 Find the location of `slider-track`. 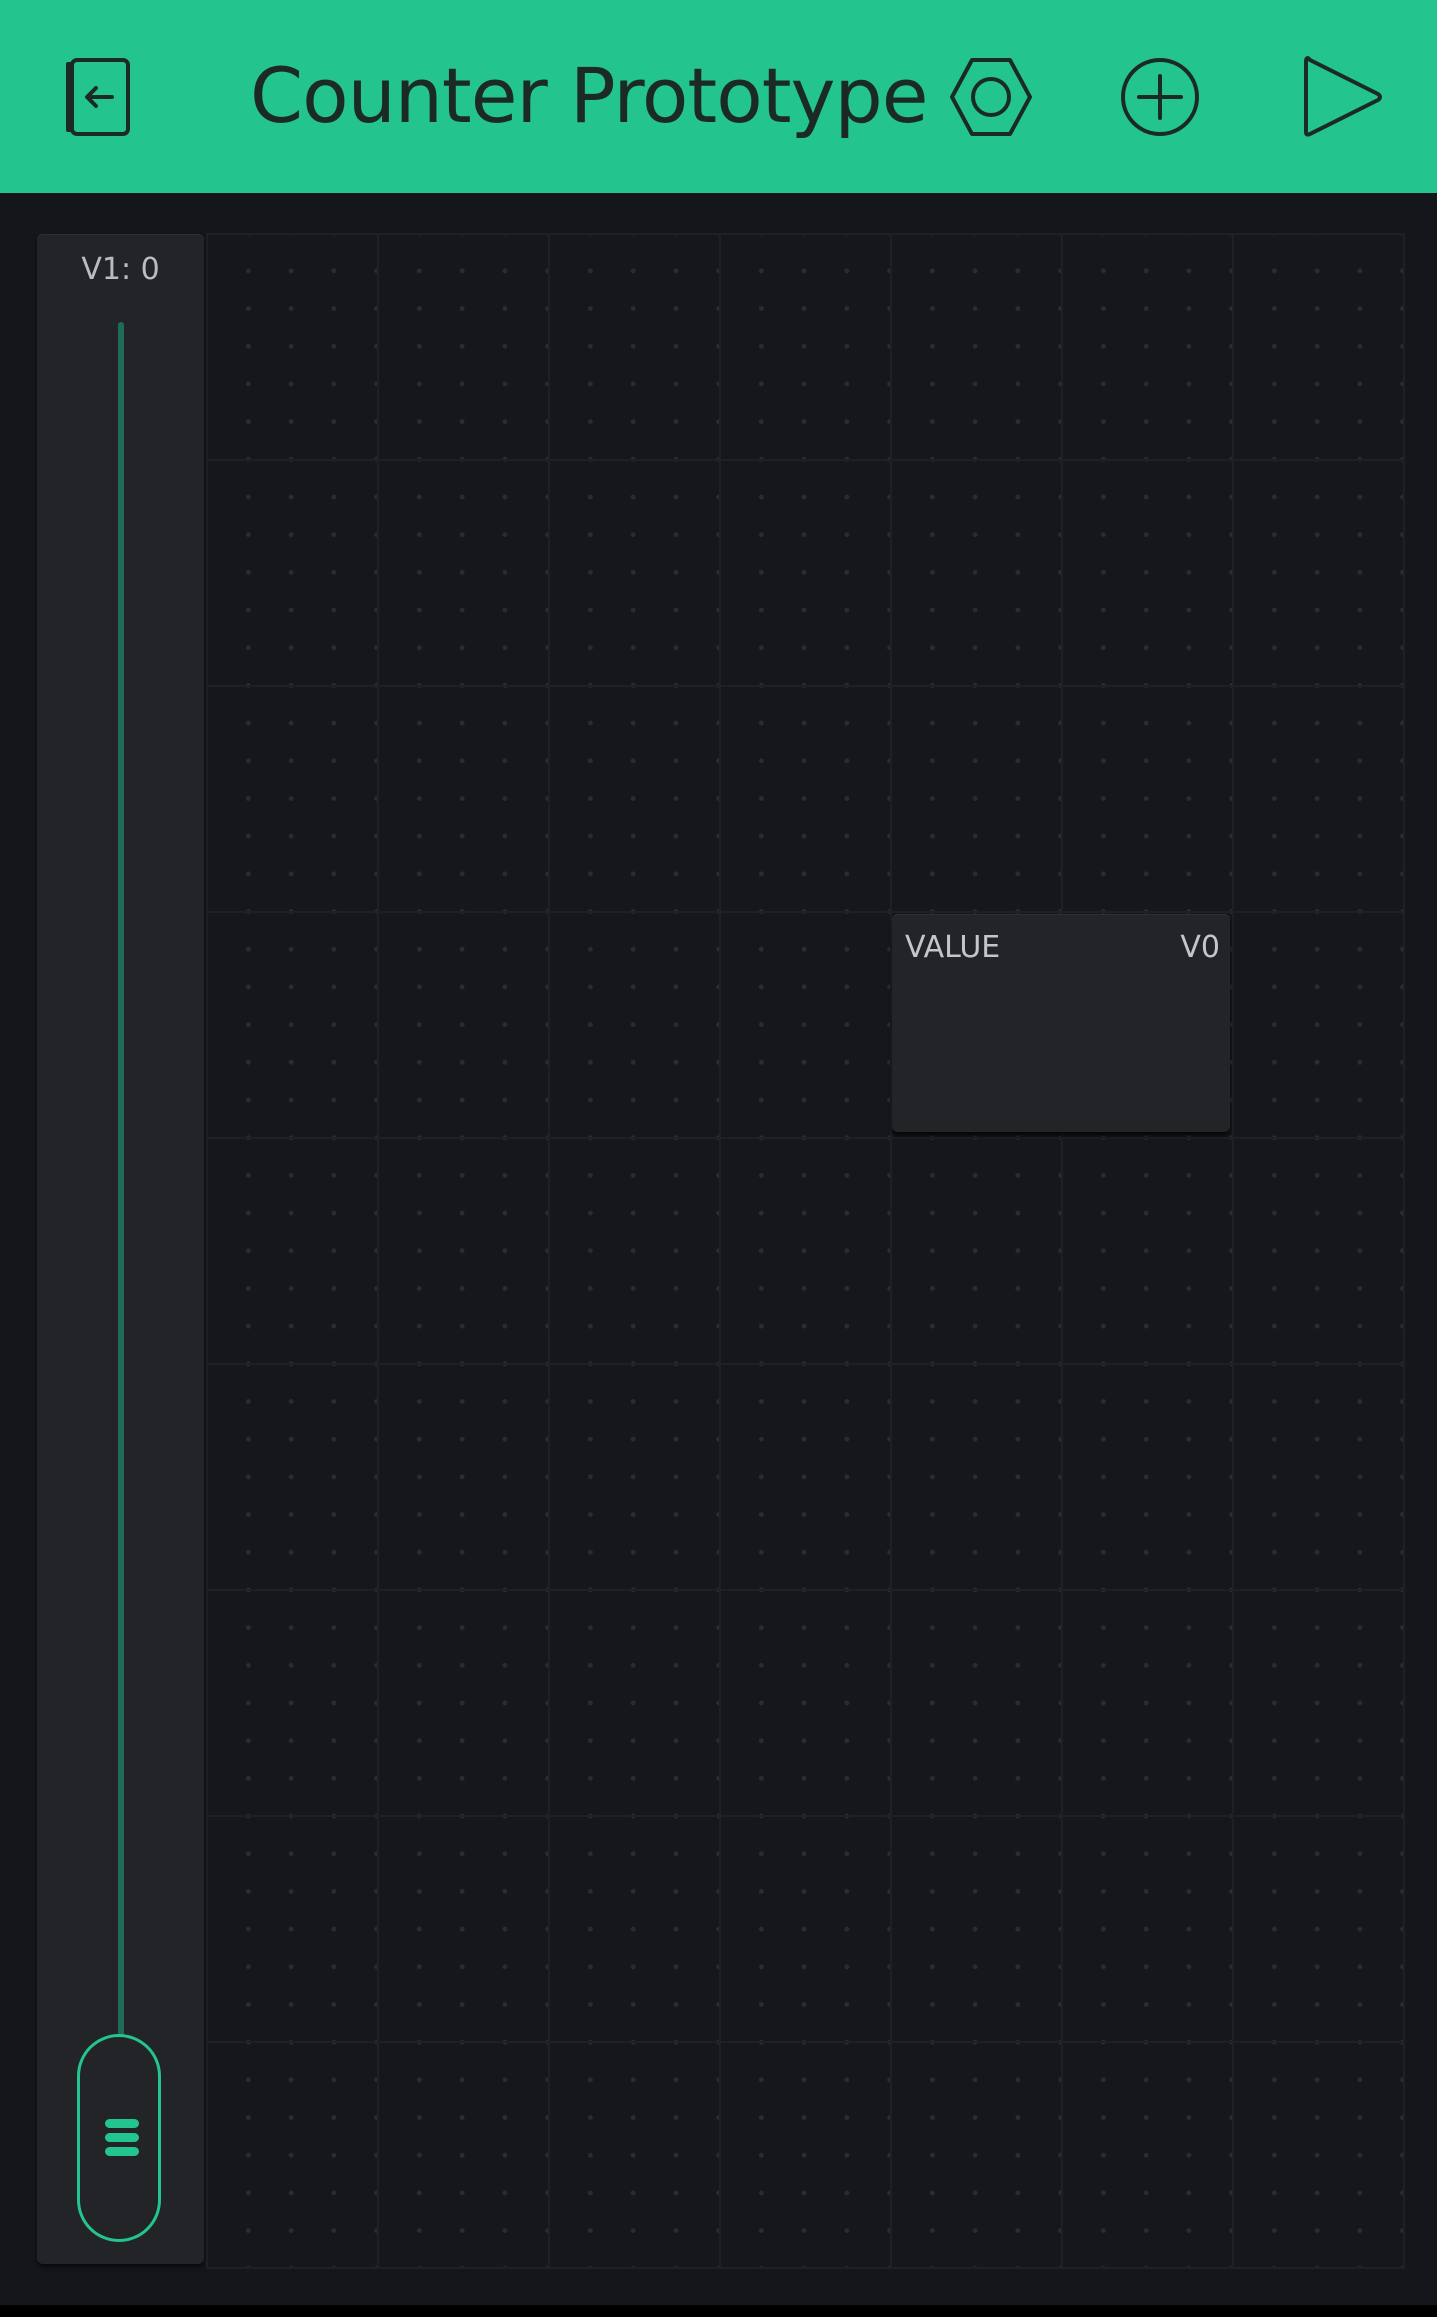

slider-track is located at coordinates (121, 1212).